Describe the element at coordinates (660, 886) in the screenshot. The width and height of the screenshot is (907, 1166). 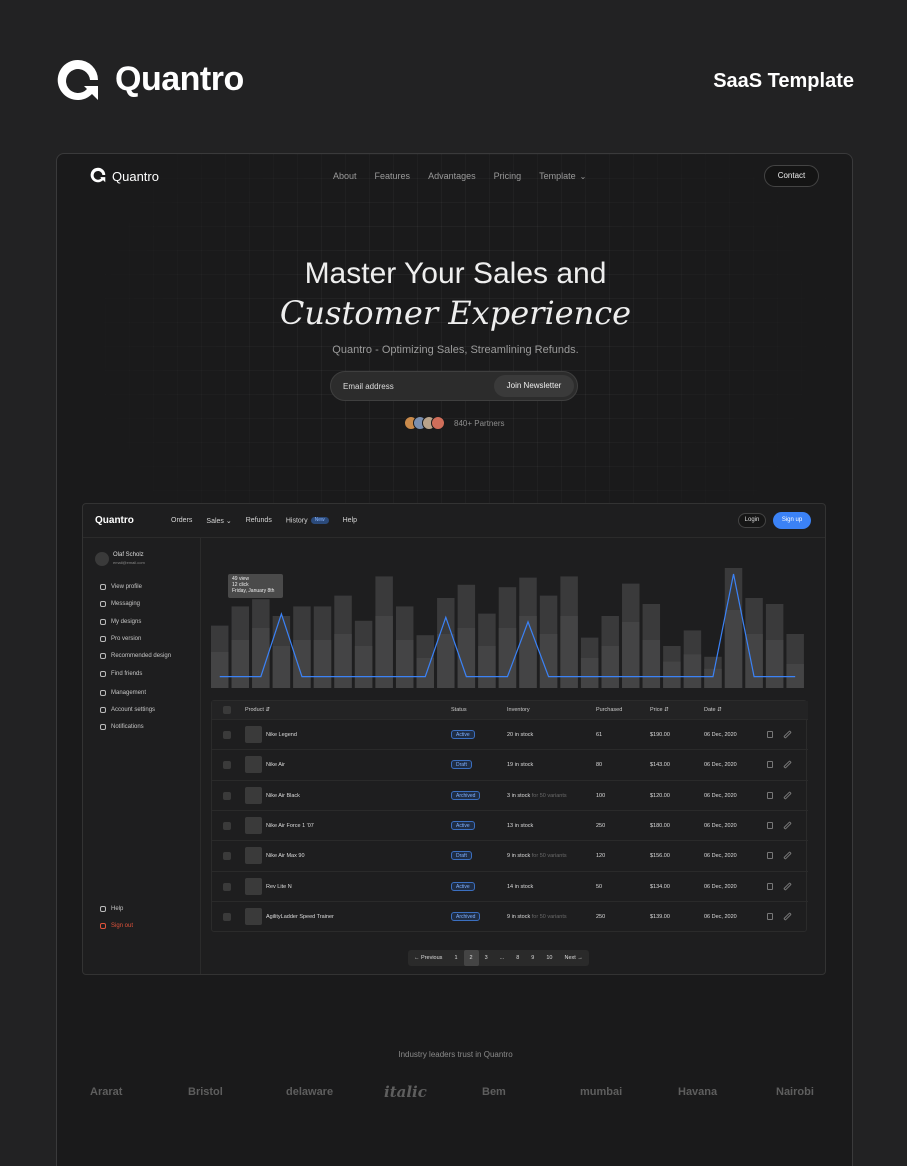
I see `price: $134.00` at that location.